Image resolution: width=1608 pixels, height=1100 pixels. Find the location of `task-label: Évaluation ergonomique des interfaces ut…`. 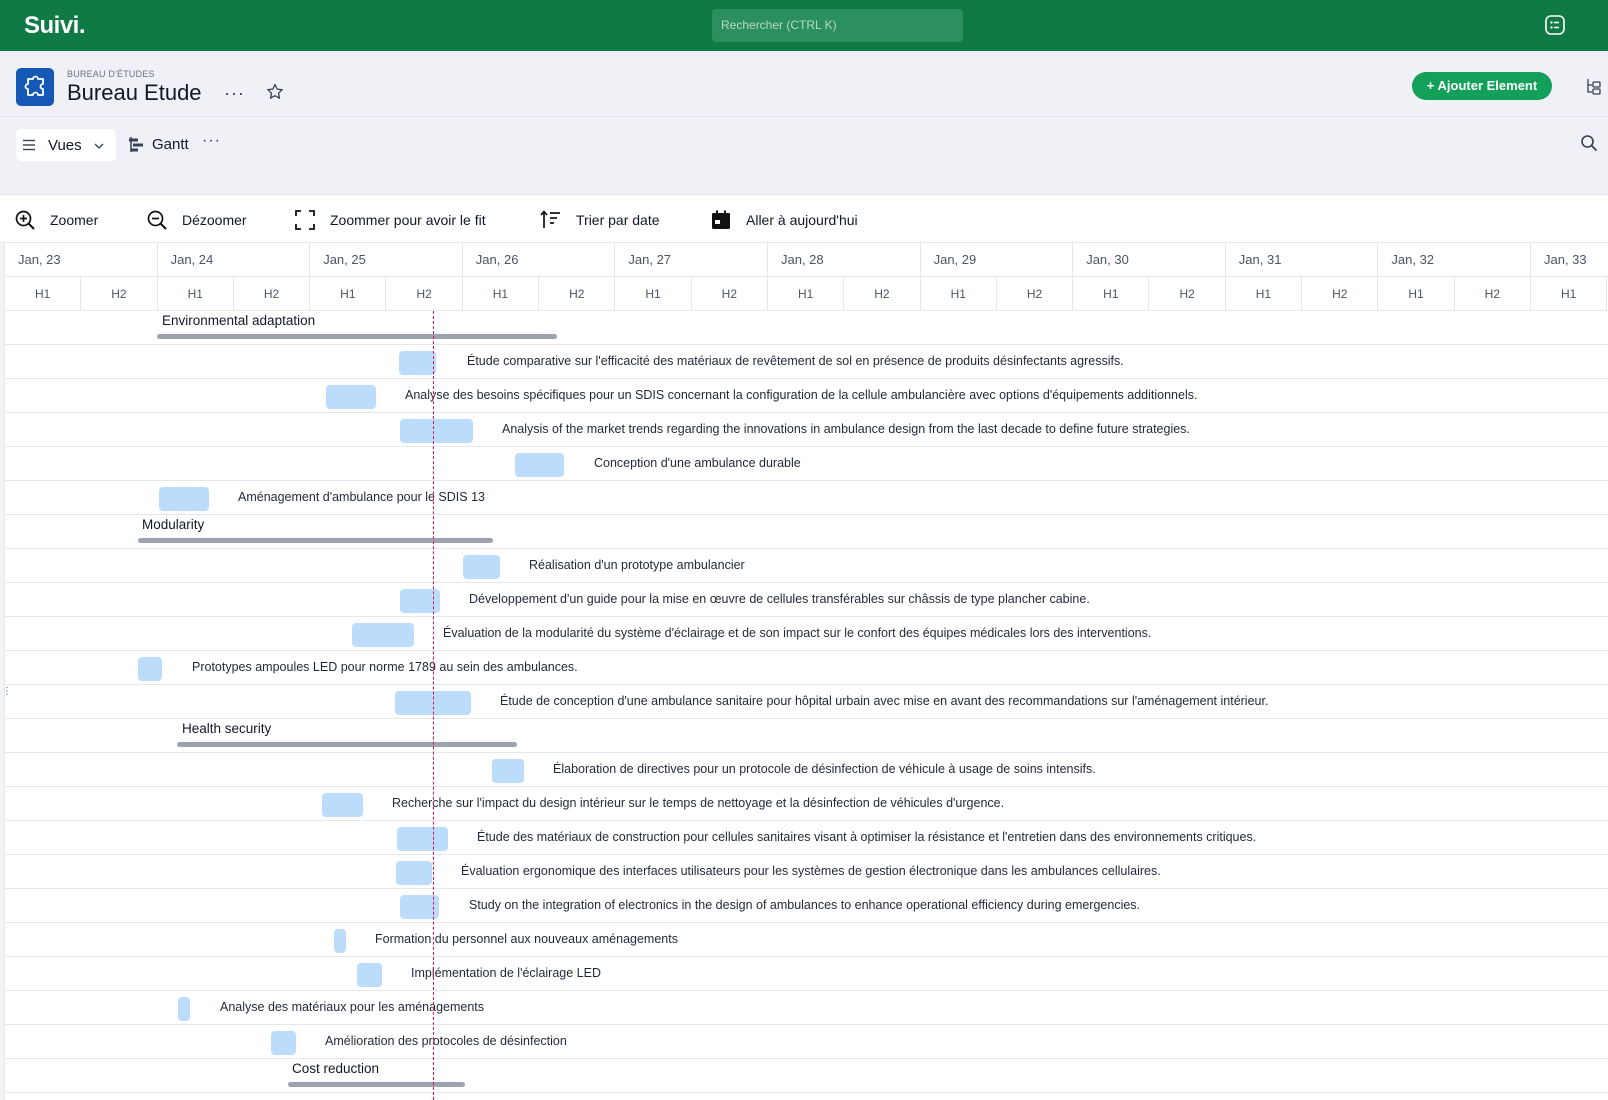

task-label: Évaluation ergonomique des interfaces ut… is located at coordinates (811, 871).